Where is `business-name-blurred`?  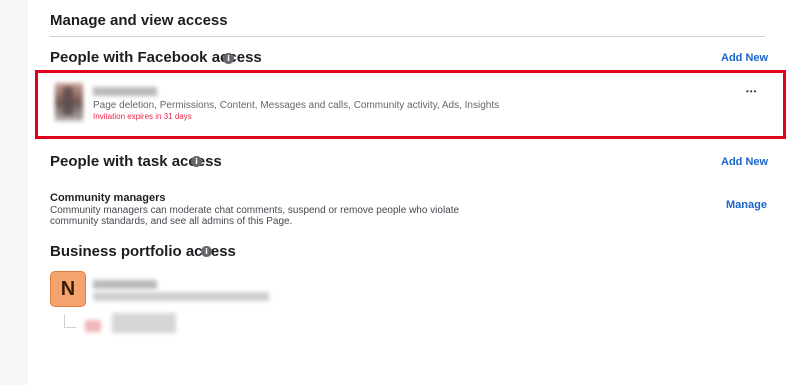 business-name-blurred is located at coordinates (125, 284).